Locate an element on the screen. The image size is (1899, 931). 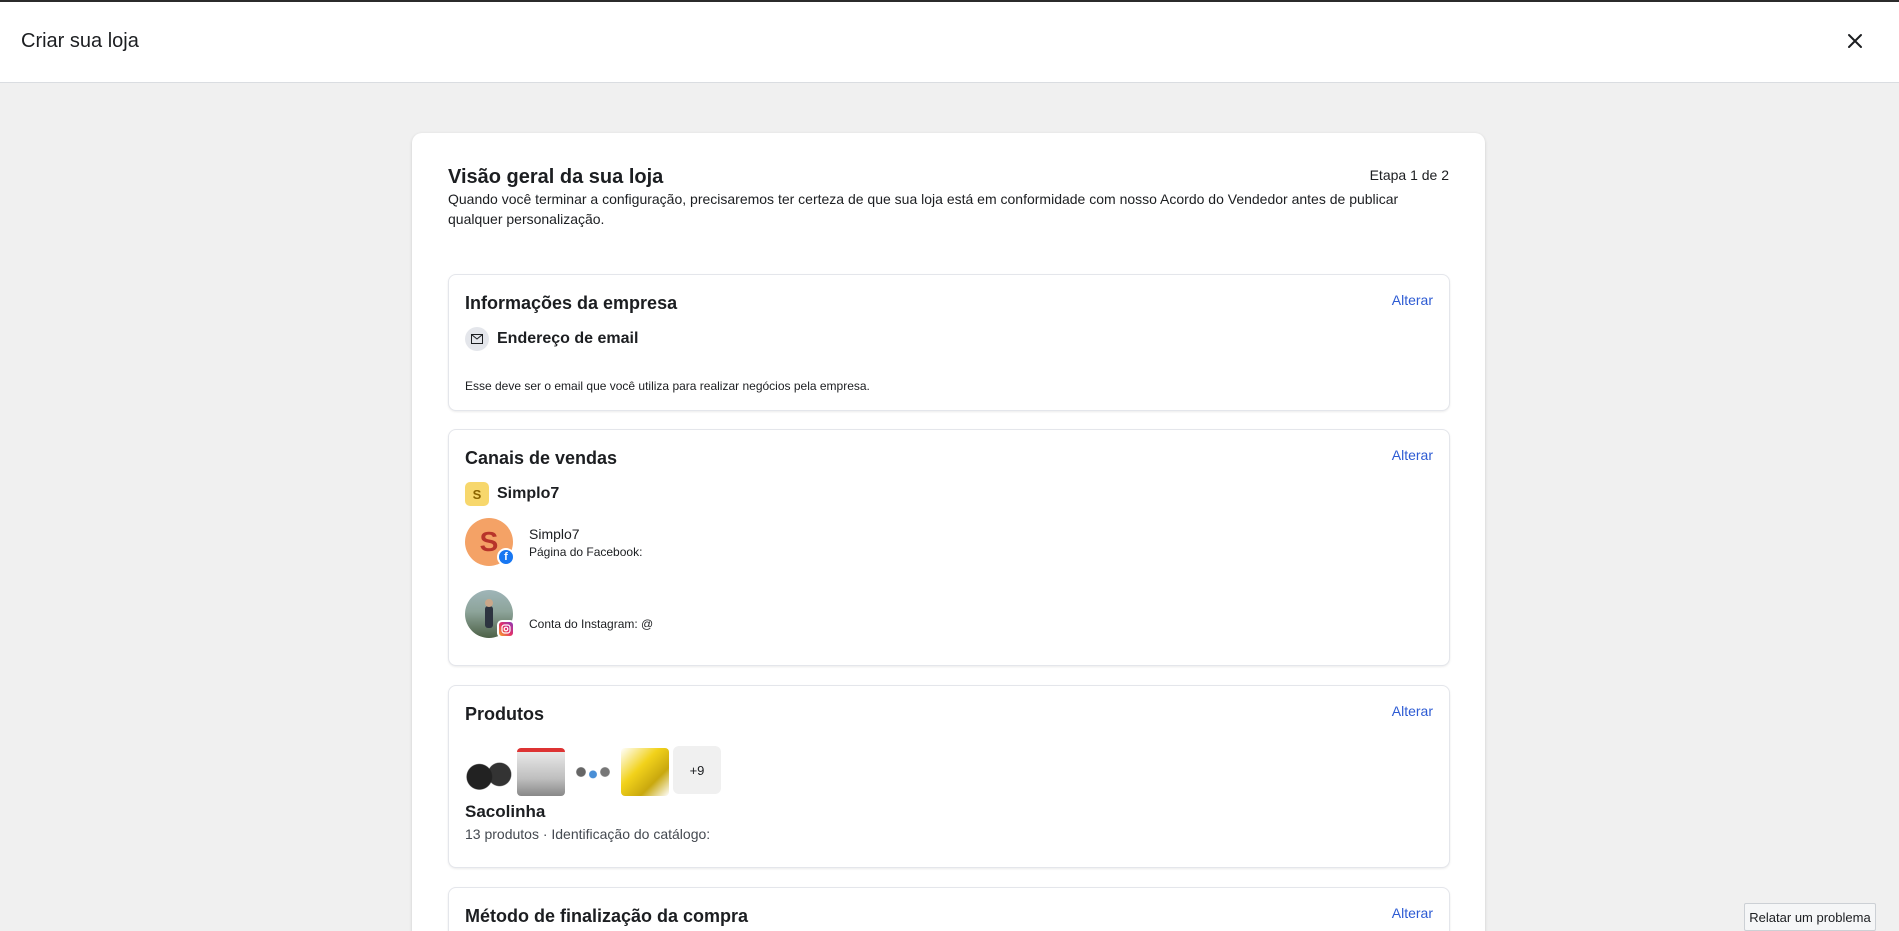
catalog-name: Sacolinha is located at coordinates (505, 811).